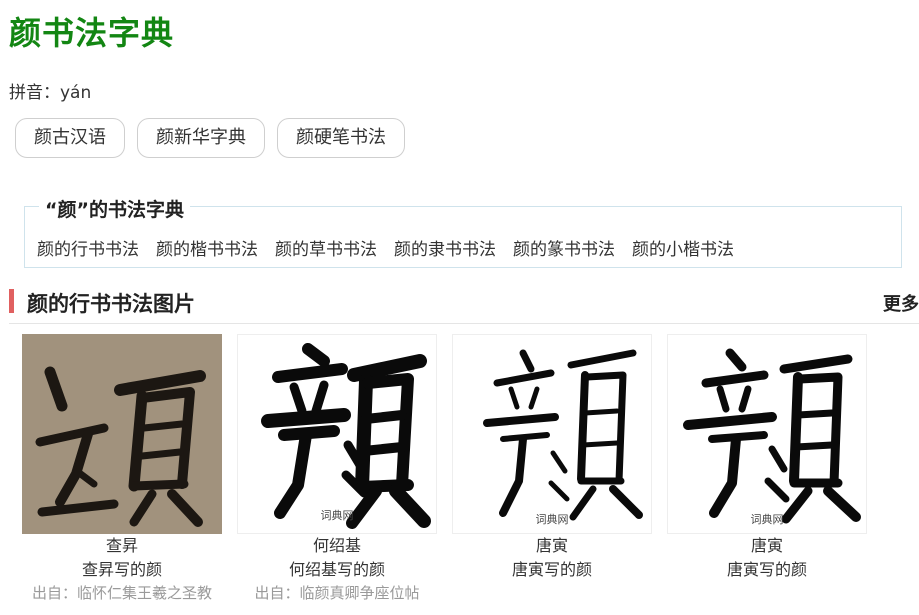 This screenshot has width=919, height=615. I want to click on card-source: 出自：临怀仁集王羲之圣教, so click(121, 593).